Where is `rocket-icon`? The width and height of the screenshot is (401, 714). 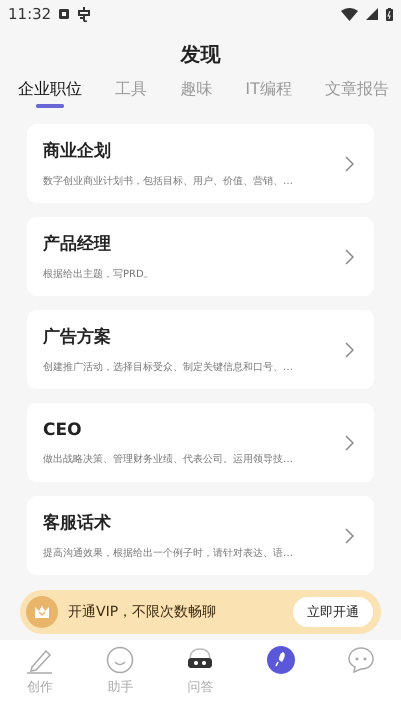 rocket-icon is located at coordinates (280, 660).